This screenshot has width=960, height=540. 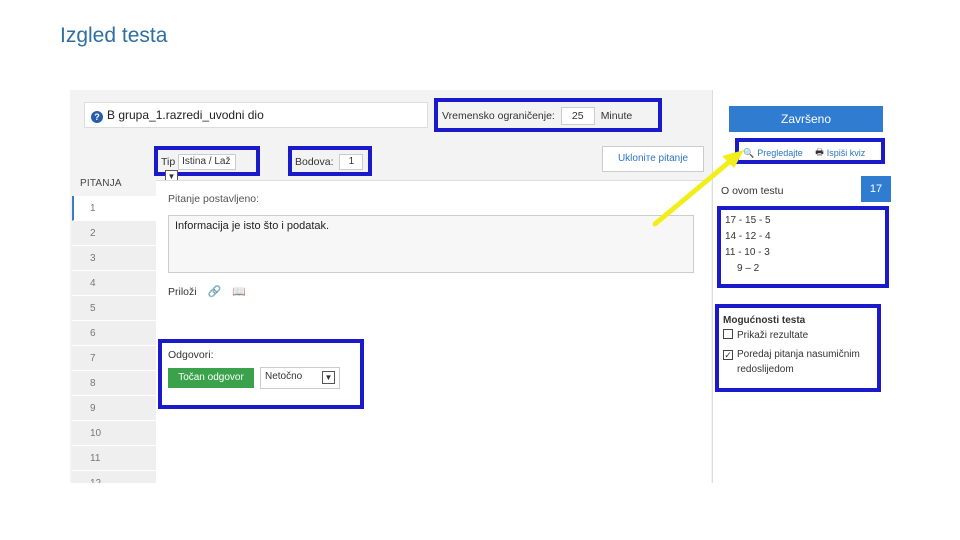 I want to click on question-list-item: 1, so click(x=114, y=208).